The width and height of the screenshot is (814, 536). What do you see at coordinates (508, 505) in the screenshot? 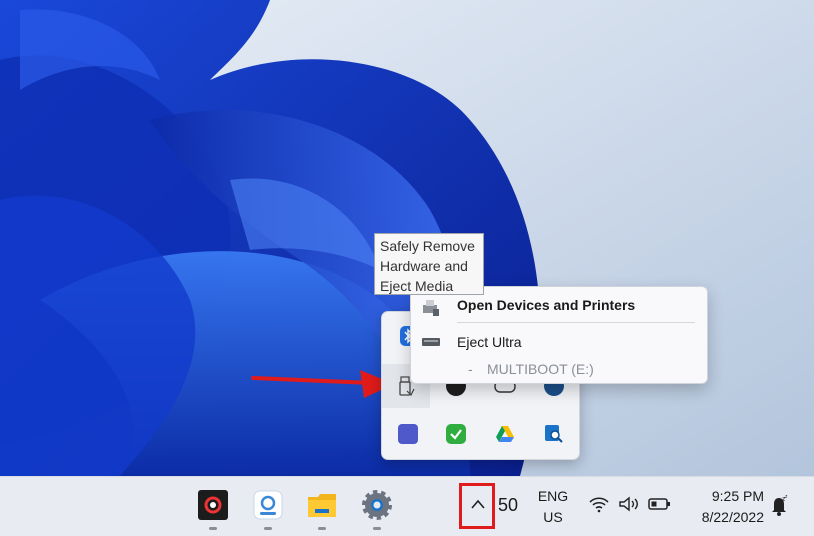
I see `tray-count: 50` at bounding box center [508, 505].